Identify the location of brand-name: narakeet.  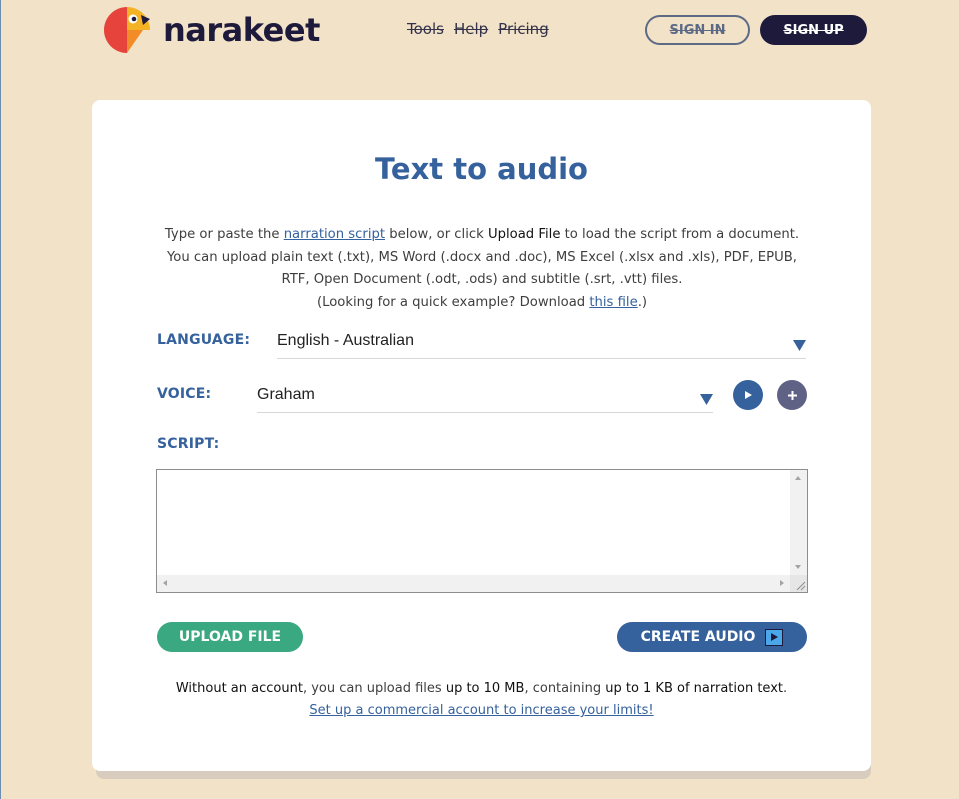
(241, 30).